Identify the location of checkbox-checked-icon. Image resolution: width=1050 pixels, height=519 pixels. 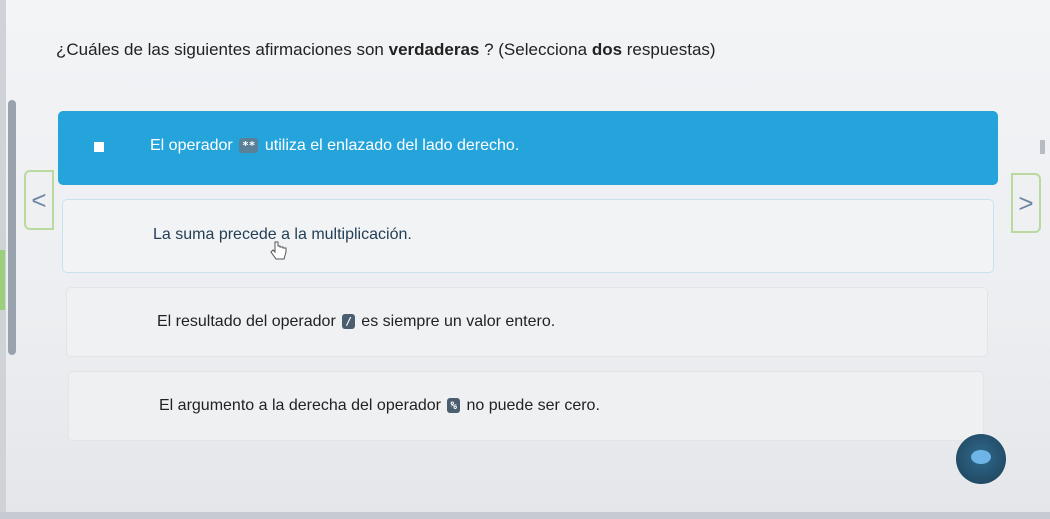
(99, 147).